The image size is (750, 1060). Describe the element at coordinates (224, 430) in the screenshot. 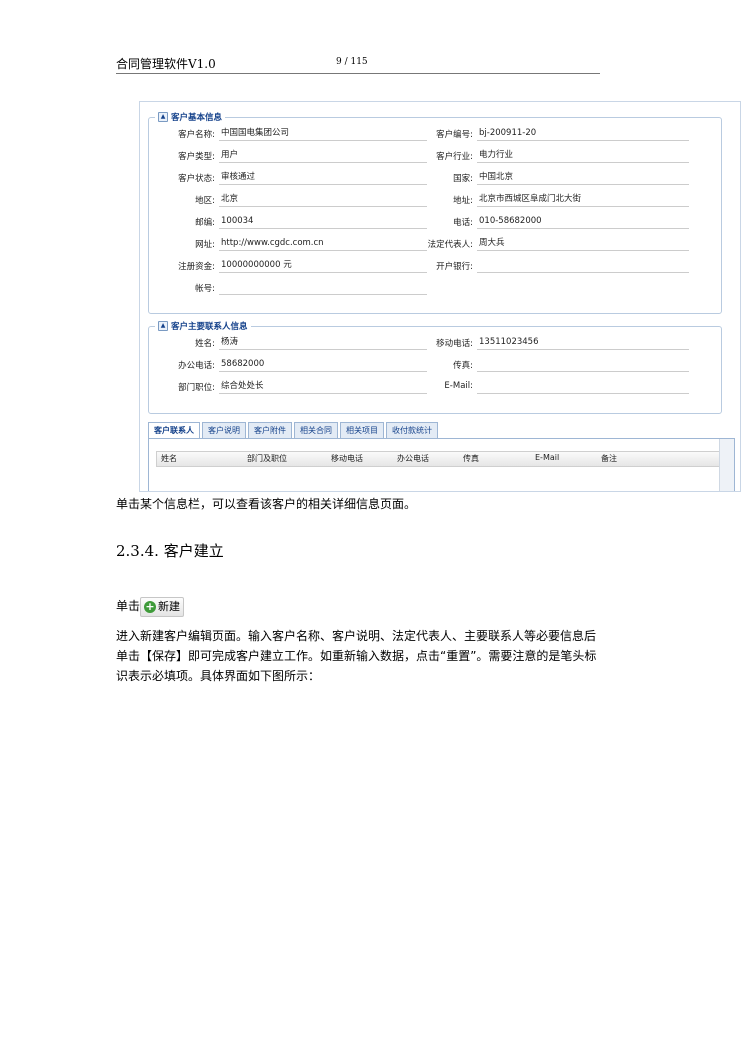

I see `tab-item: 客户说明` at that location.